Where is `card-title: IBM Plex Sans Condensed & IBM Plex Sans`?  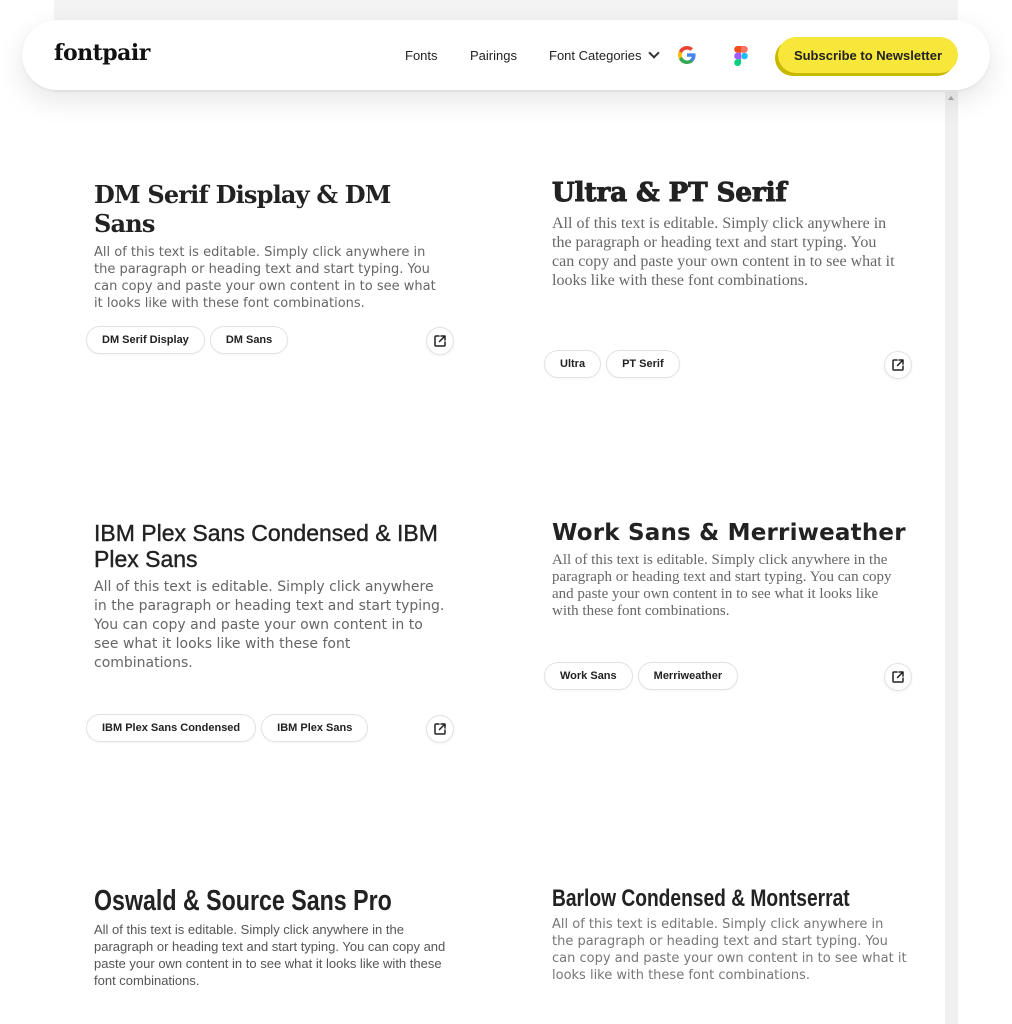
card-title: IBM Plex Sans Condensed & IBM Plex Sans is located at coordinates (274, 546).